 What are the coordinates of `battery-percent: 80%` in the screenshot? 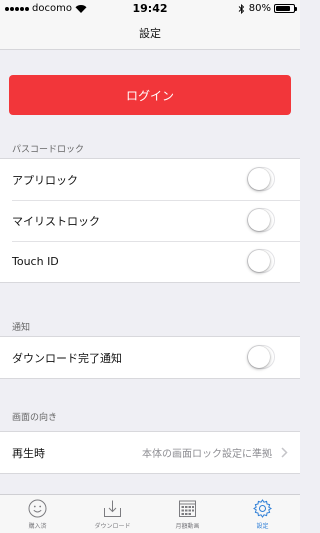 It's located at (259, 8).